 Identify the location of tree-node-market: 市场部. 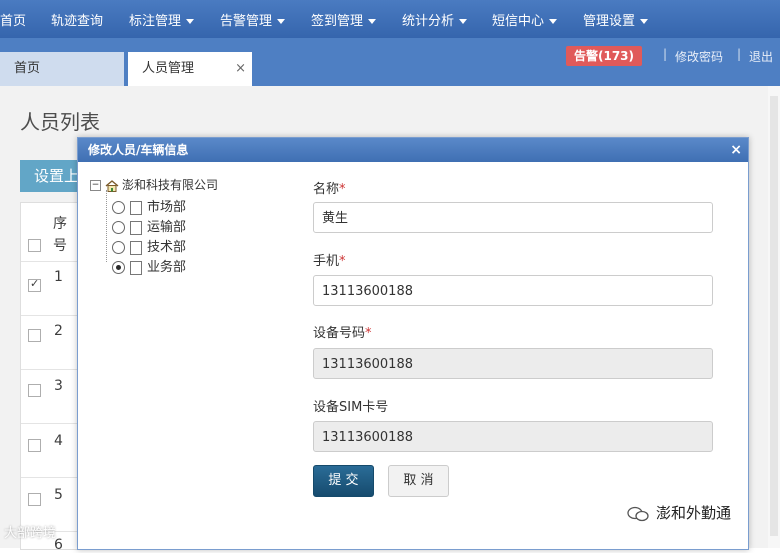
(149, 205).